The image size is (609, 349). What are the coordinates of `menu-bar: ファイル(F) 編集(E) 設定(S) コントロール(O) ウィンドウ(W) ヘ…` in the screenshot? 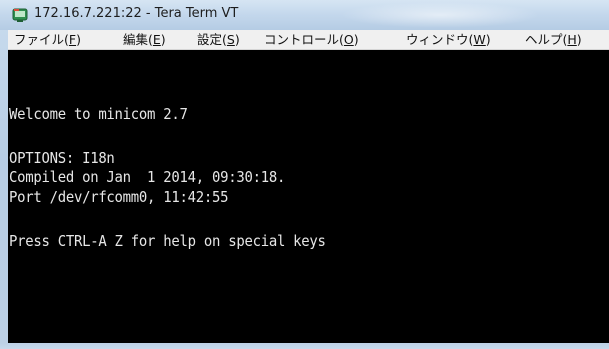 It's located at (308, 40).